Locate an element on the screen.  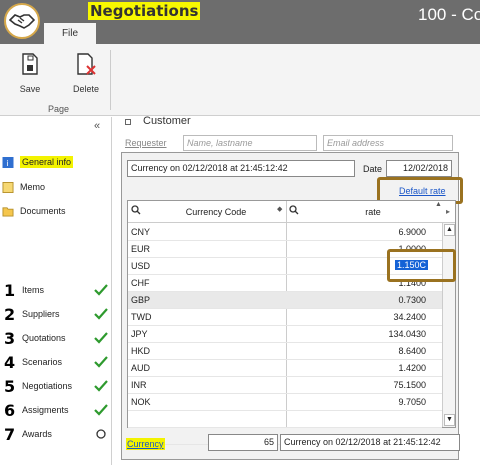
currency-link: Currency is located at coordinates (145, 444).